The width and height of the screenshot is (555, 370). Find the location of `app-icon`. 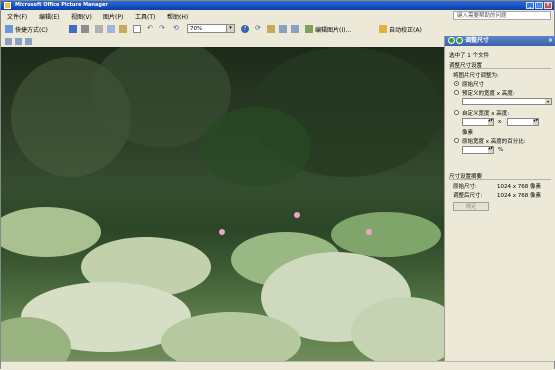

app-icon is located at coordinates (7, 5).